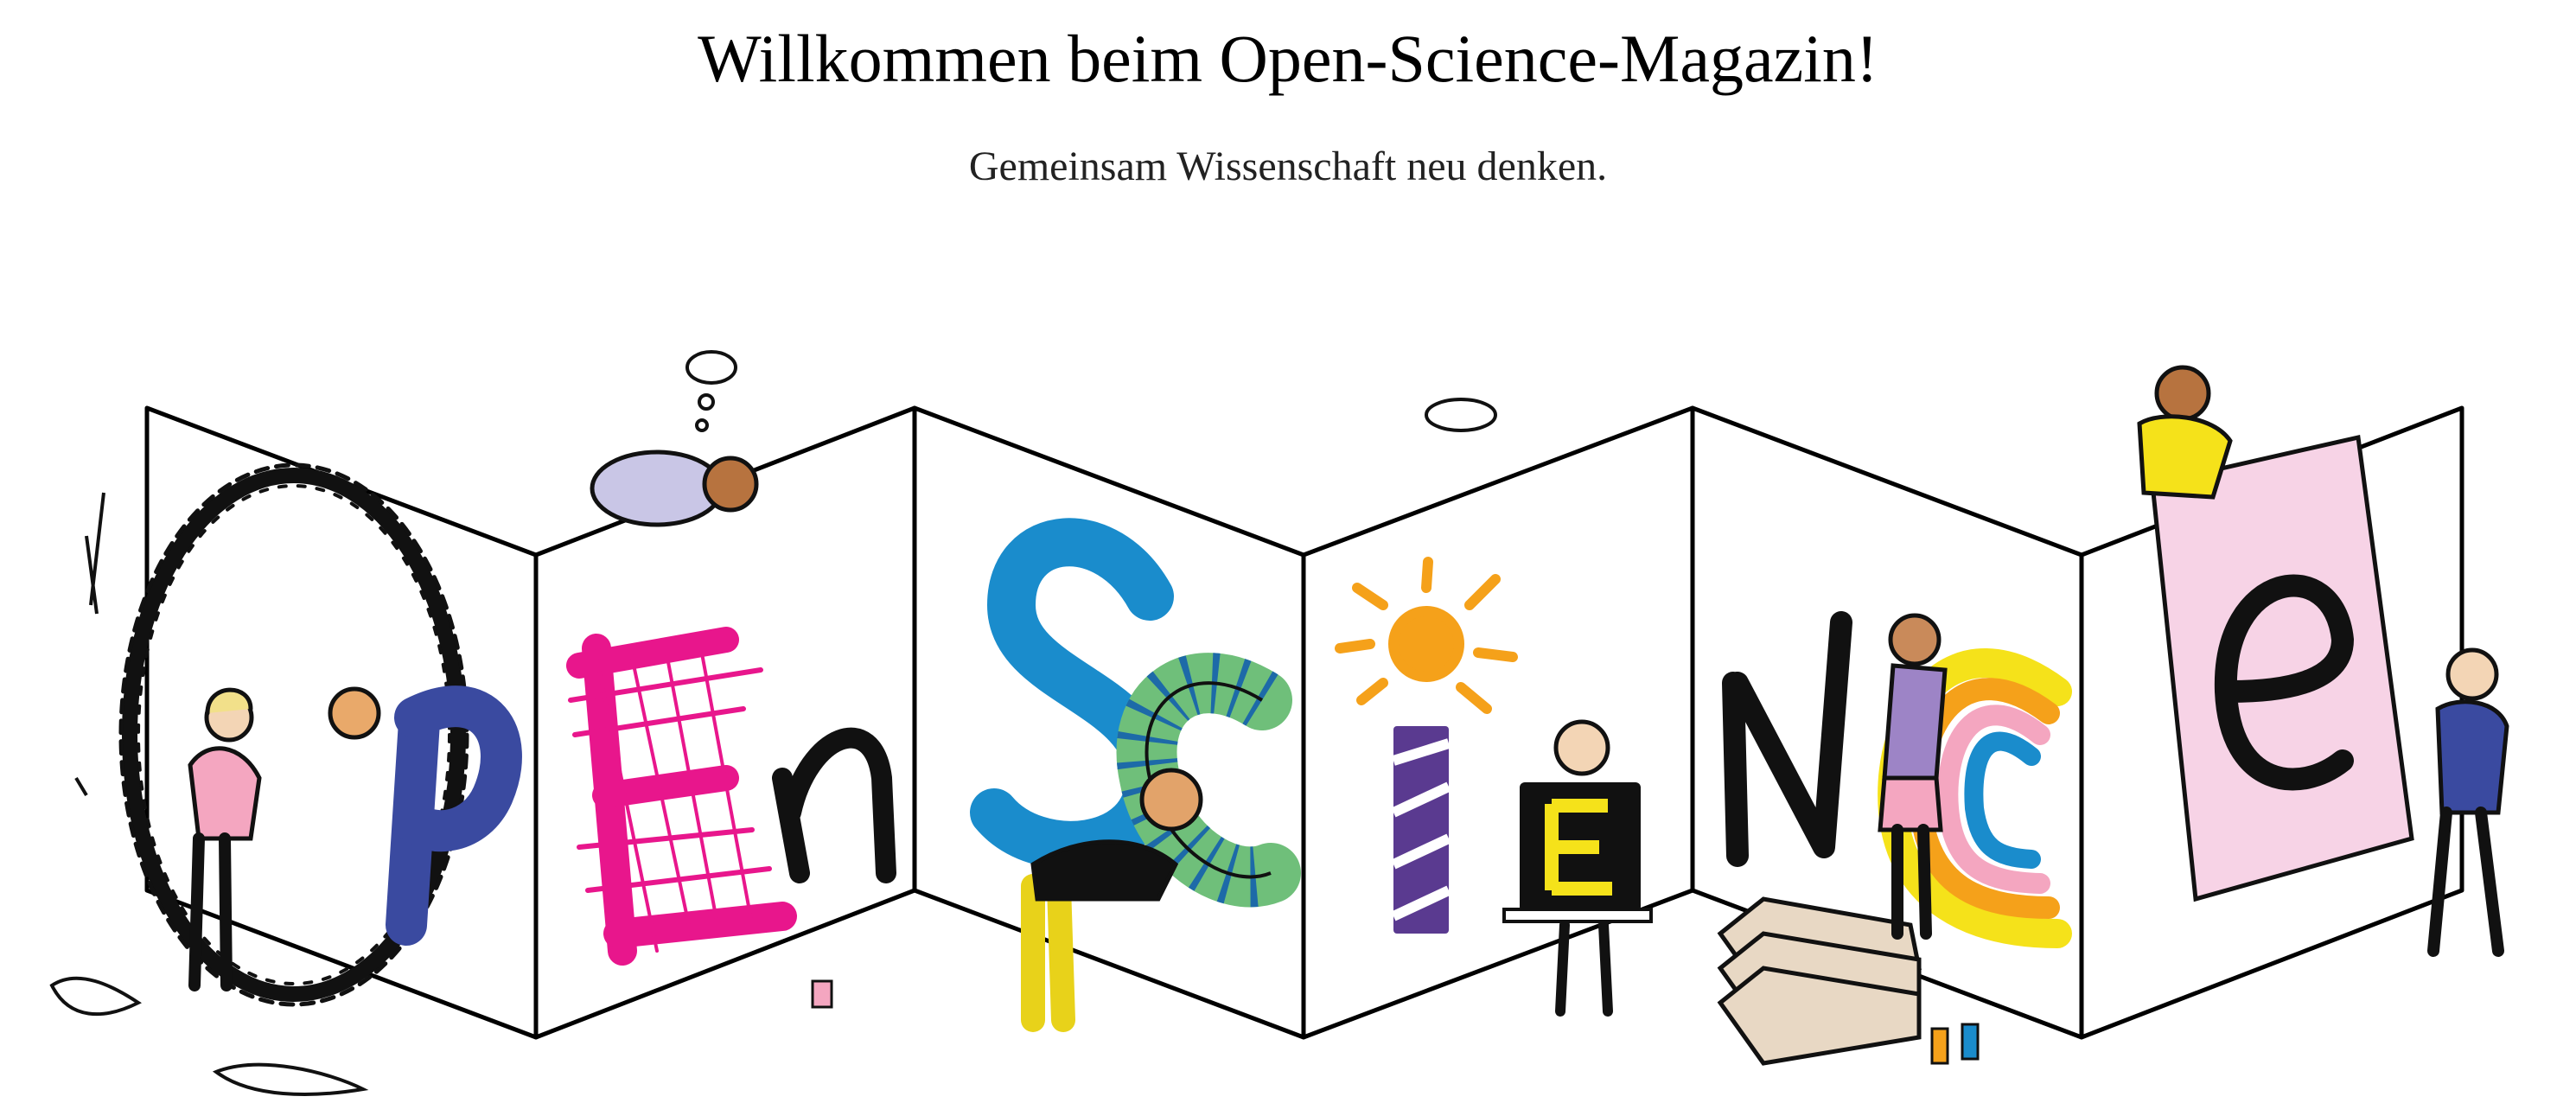 The width and height of the screenshot is (2576, 1103). I want to click on page-title: Willkommen beim Open-Science-Magazin!, so click(1288, 58).